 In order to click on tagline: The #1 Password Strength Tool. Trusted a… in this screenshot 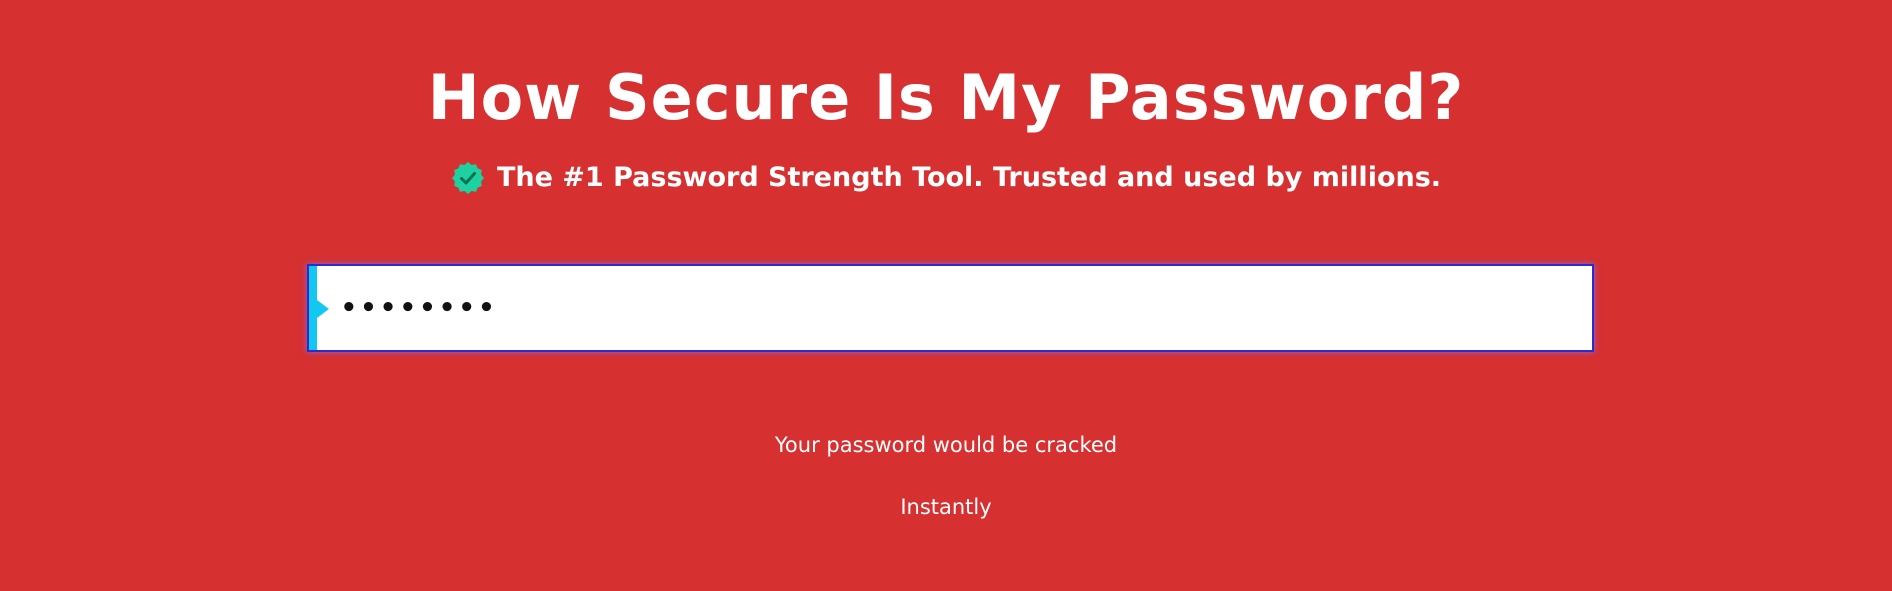, I will do `click(946, 178)`.